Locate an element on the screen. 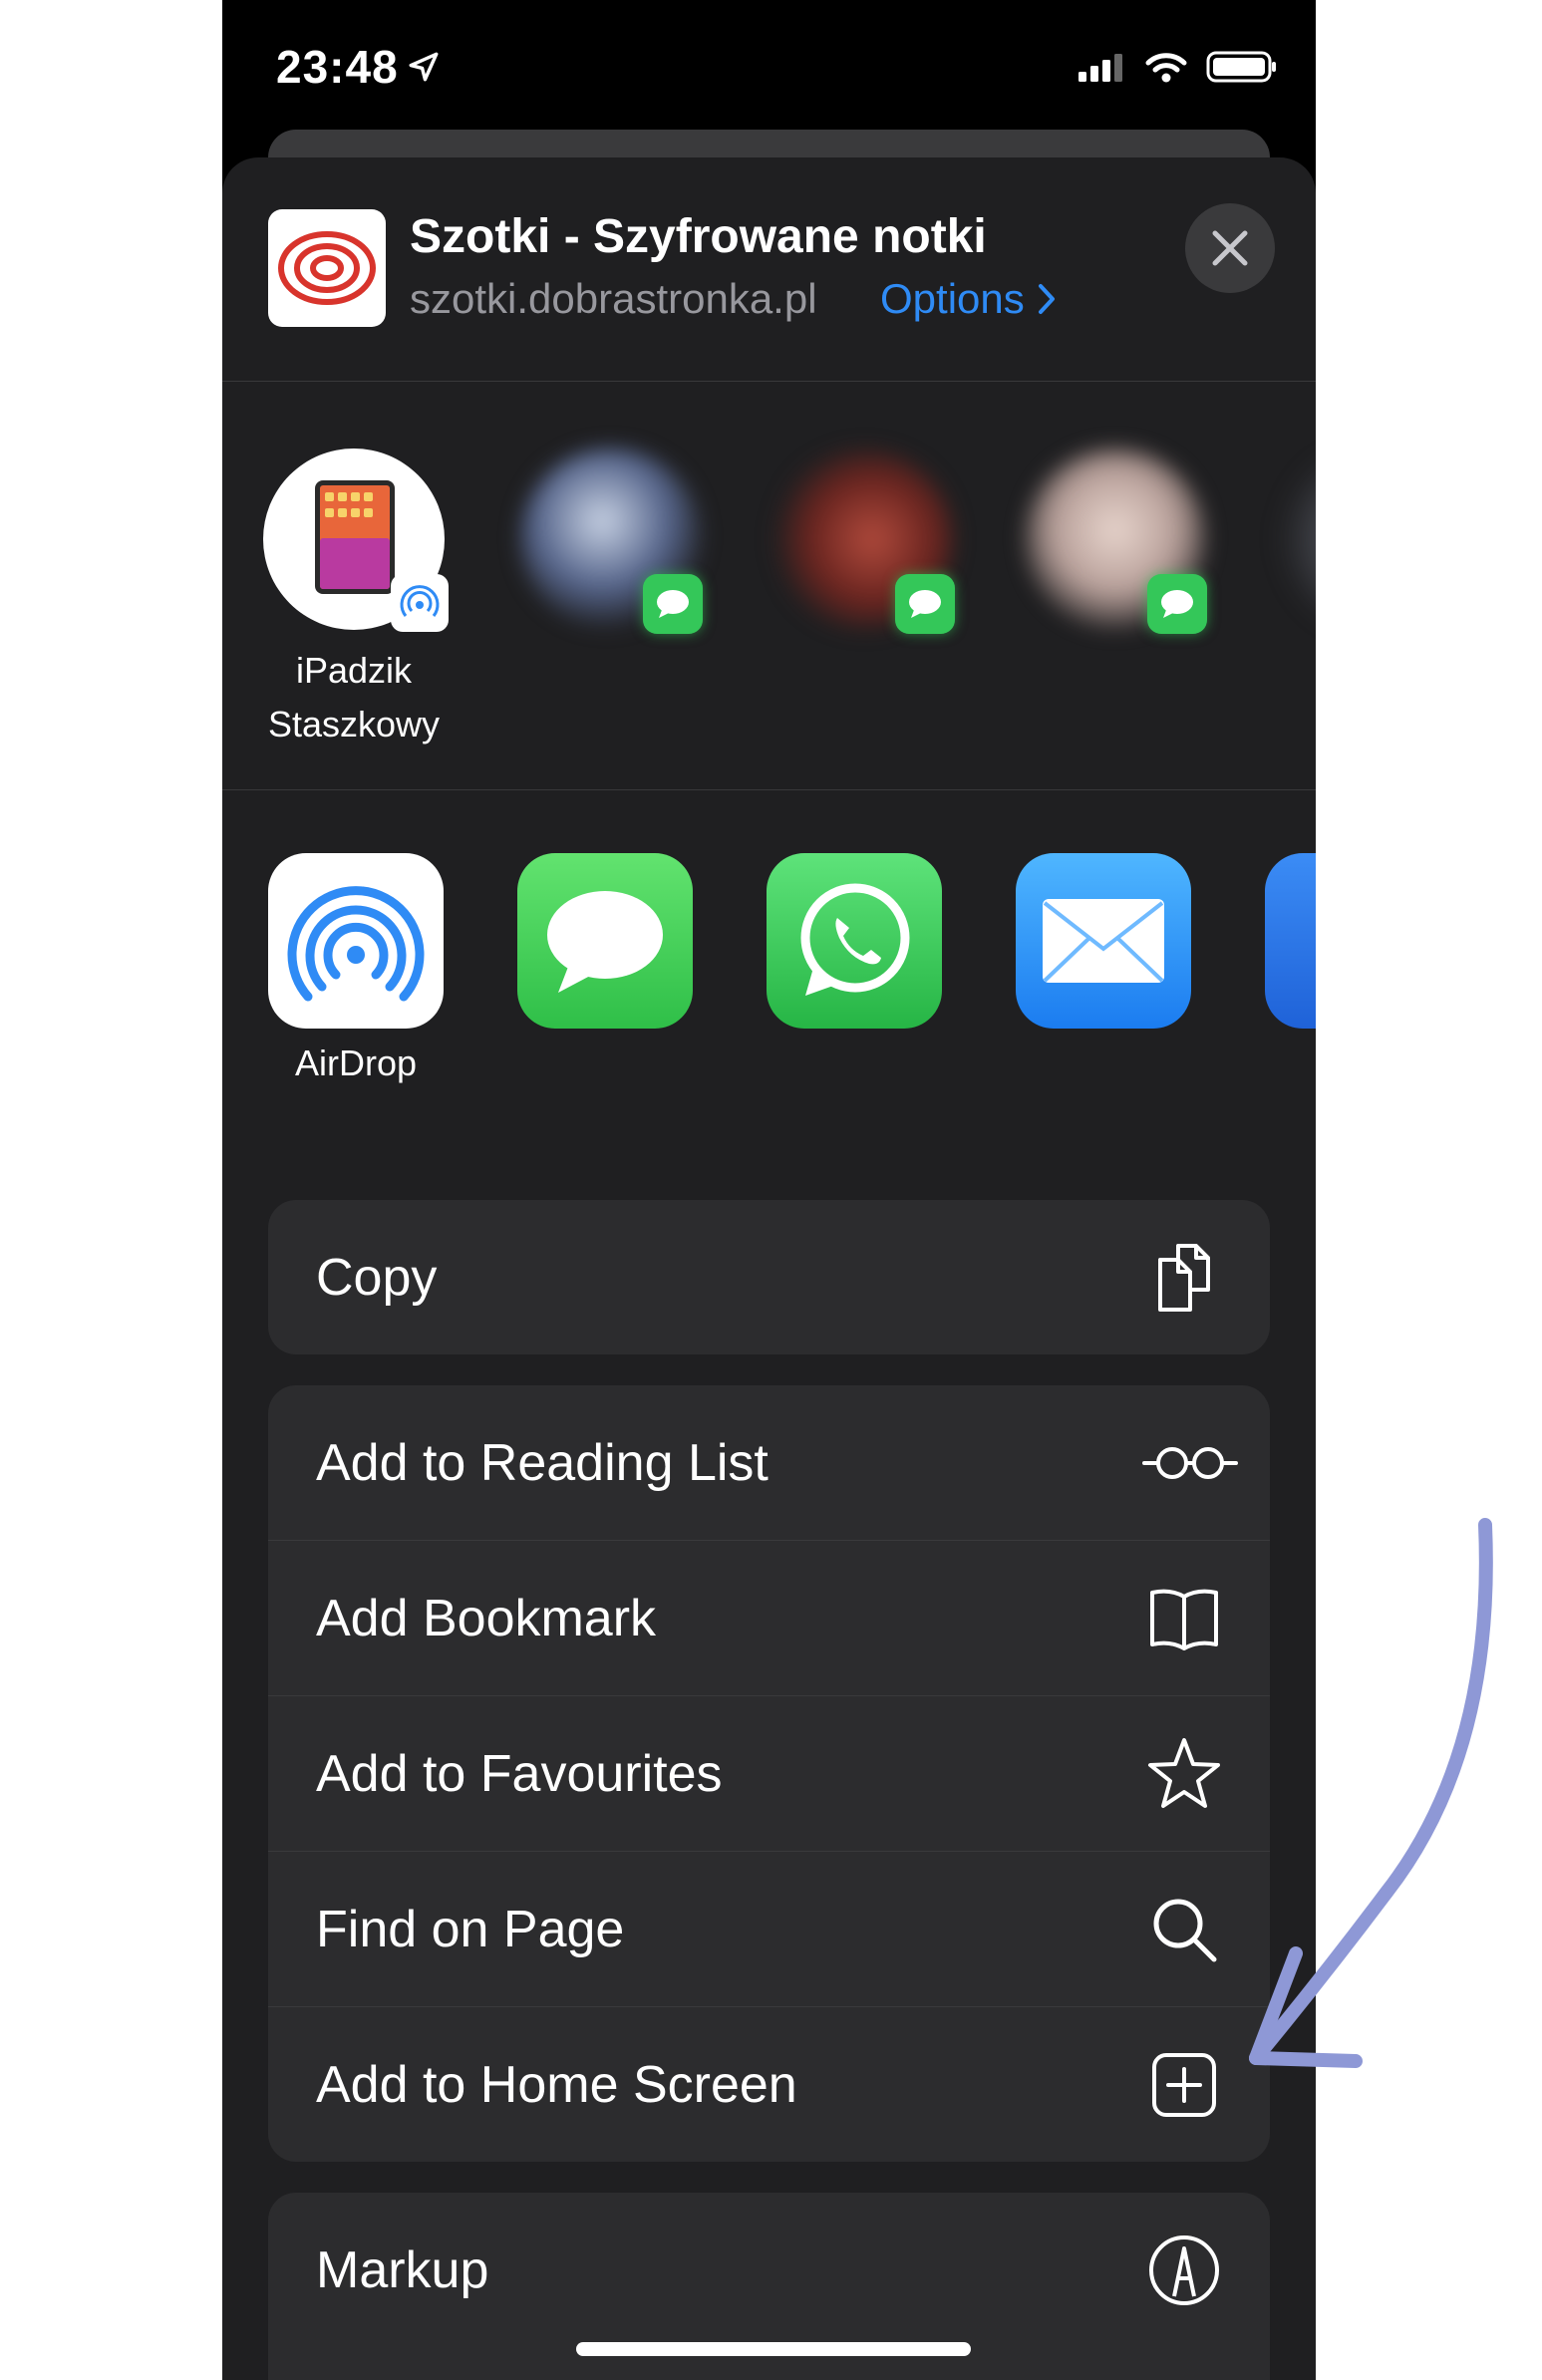  reading-list-action: Add to Reading List is located at coordinates (769, 1462).